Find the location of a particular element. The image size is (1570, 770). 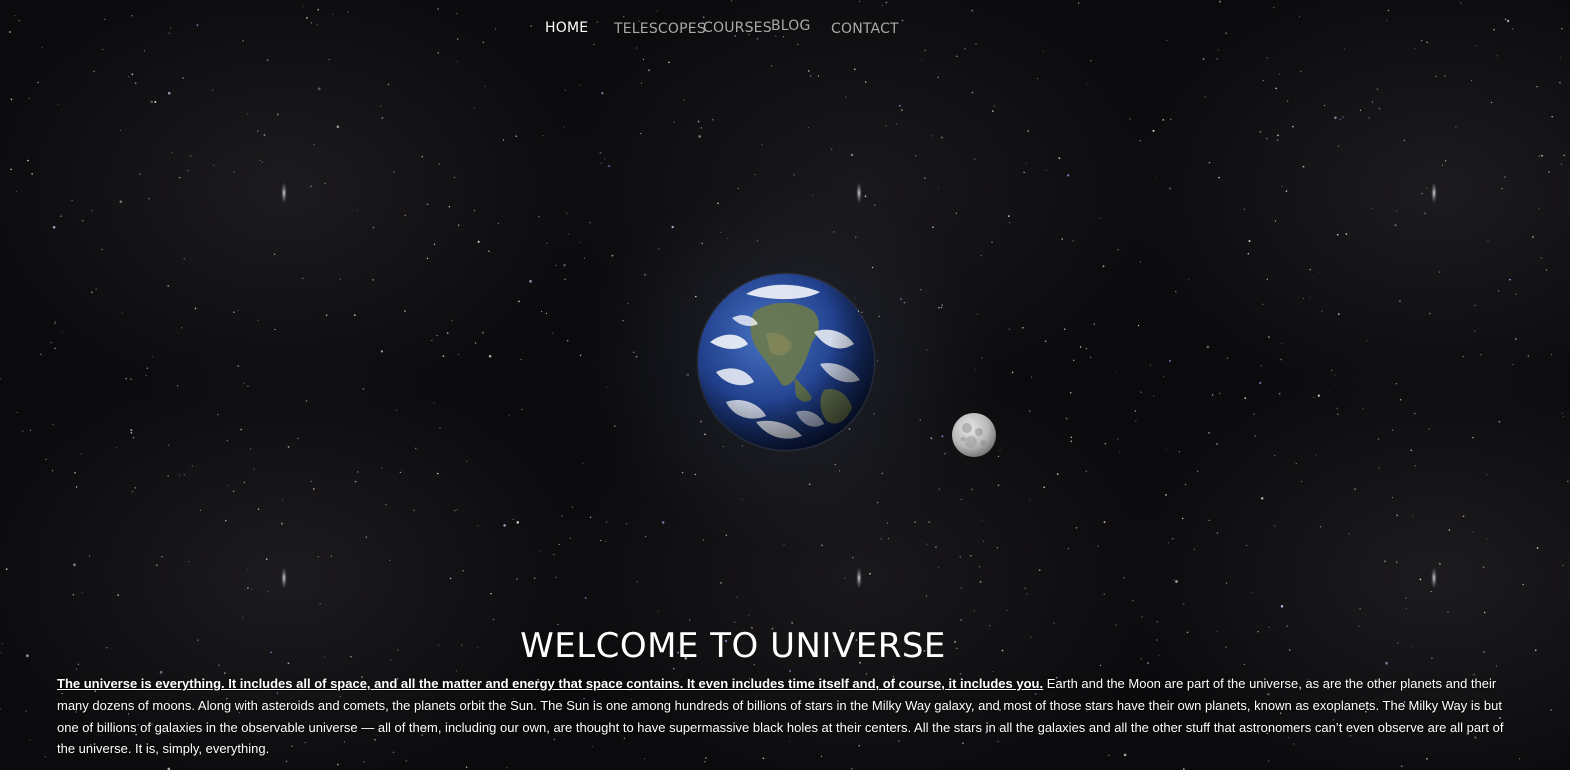

nav-courses-link: COURSES is located at coordinates (737, 28).